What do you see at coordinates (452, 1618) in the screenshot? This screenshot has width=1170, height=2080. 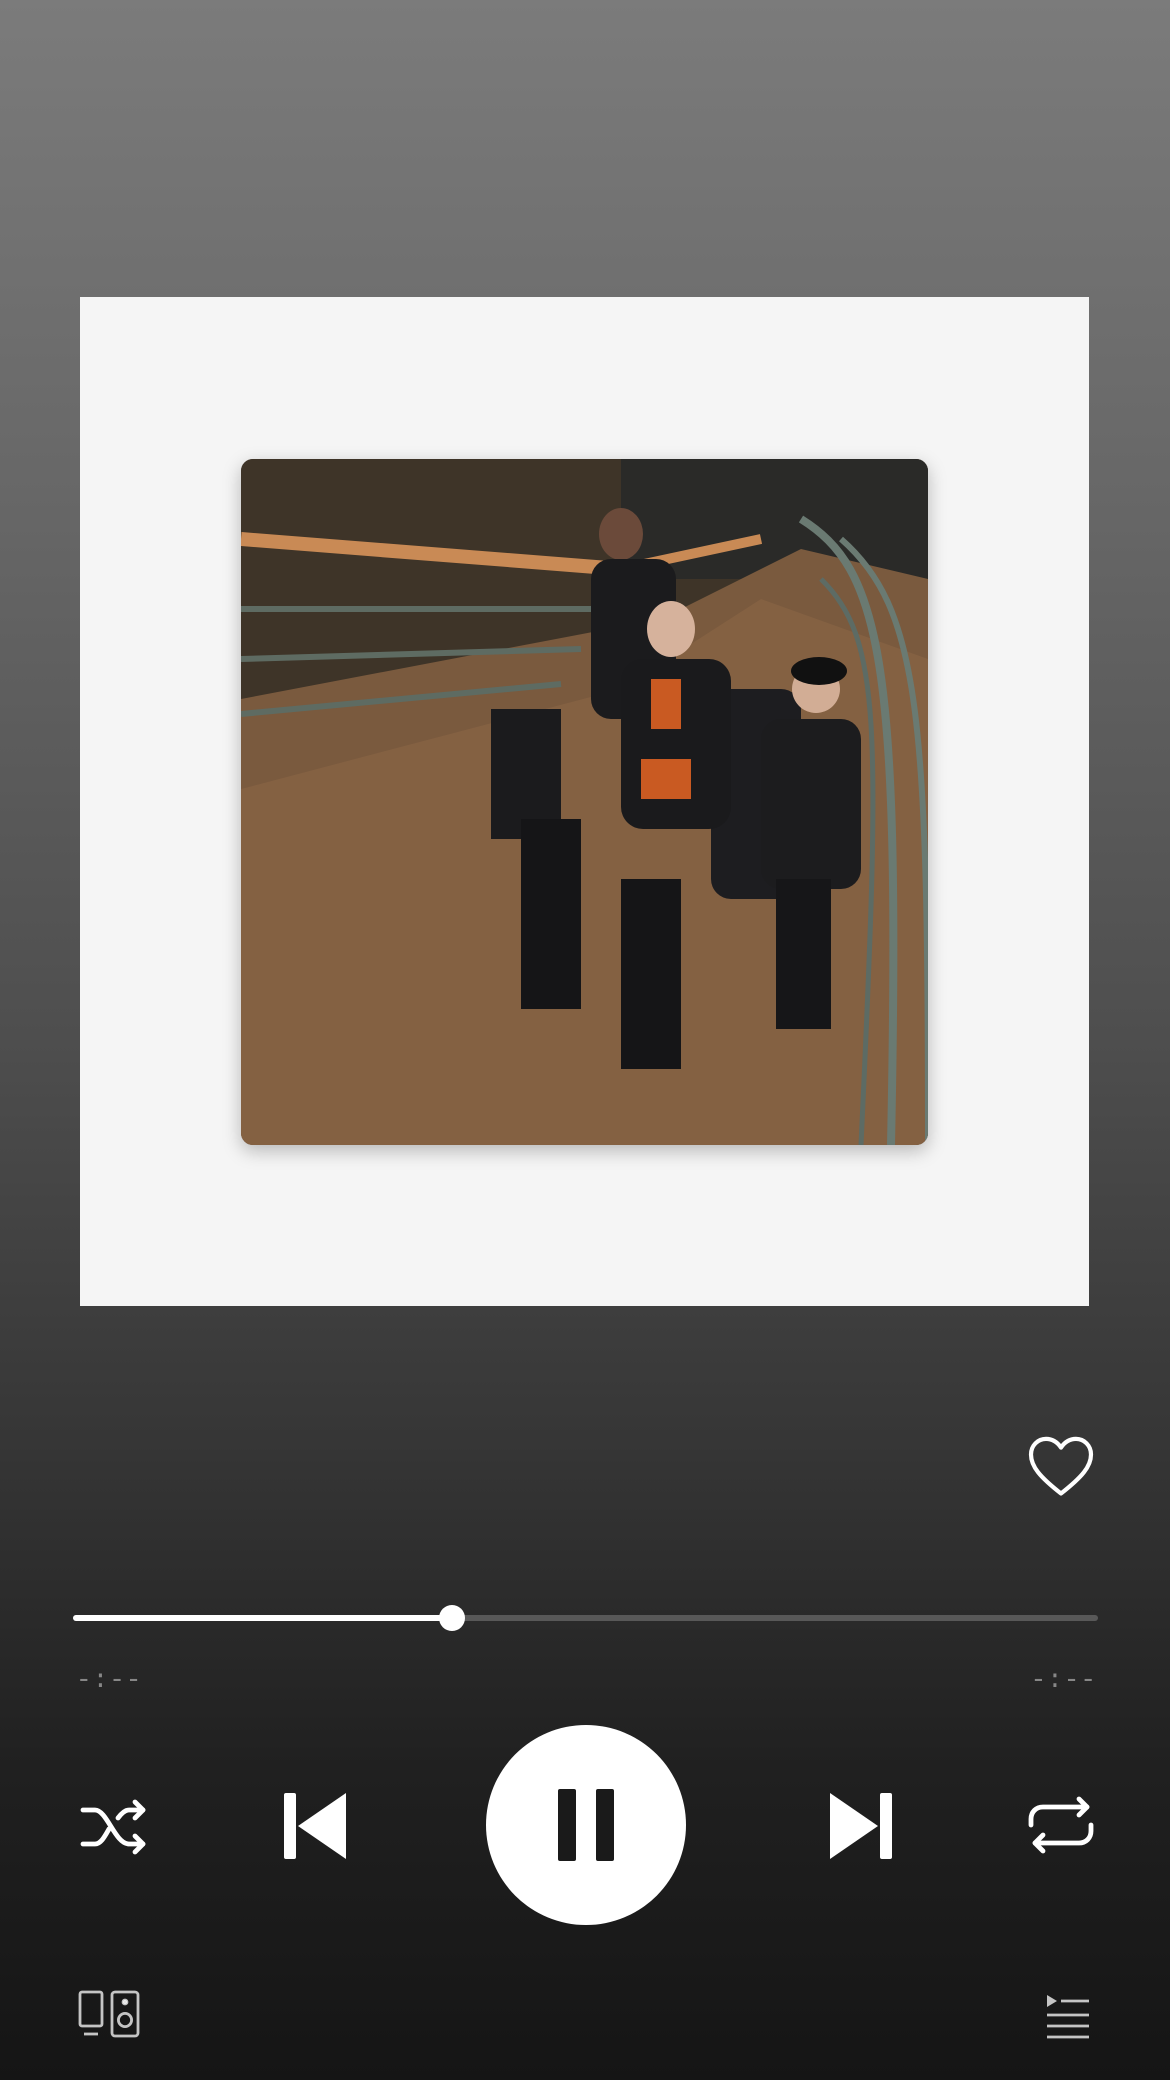 I see `progress-thumb` at bounding box center [452, 1618].